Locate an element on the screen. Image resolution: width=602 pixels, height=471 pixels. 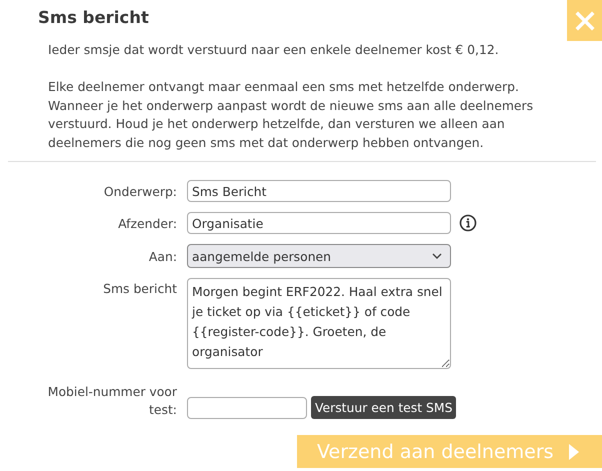
info-icon is located at coordinates (468, 223).